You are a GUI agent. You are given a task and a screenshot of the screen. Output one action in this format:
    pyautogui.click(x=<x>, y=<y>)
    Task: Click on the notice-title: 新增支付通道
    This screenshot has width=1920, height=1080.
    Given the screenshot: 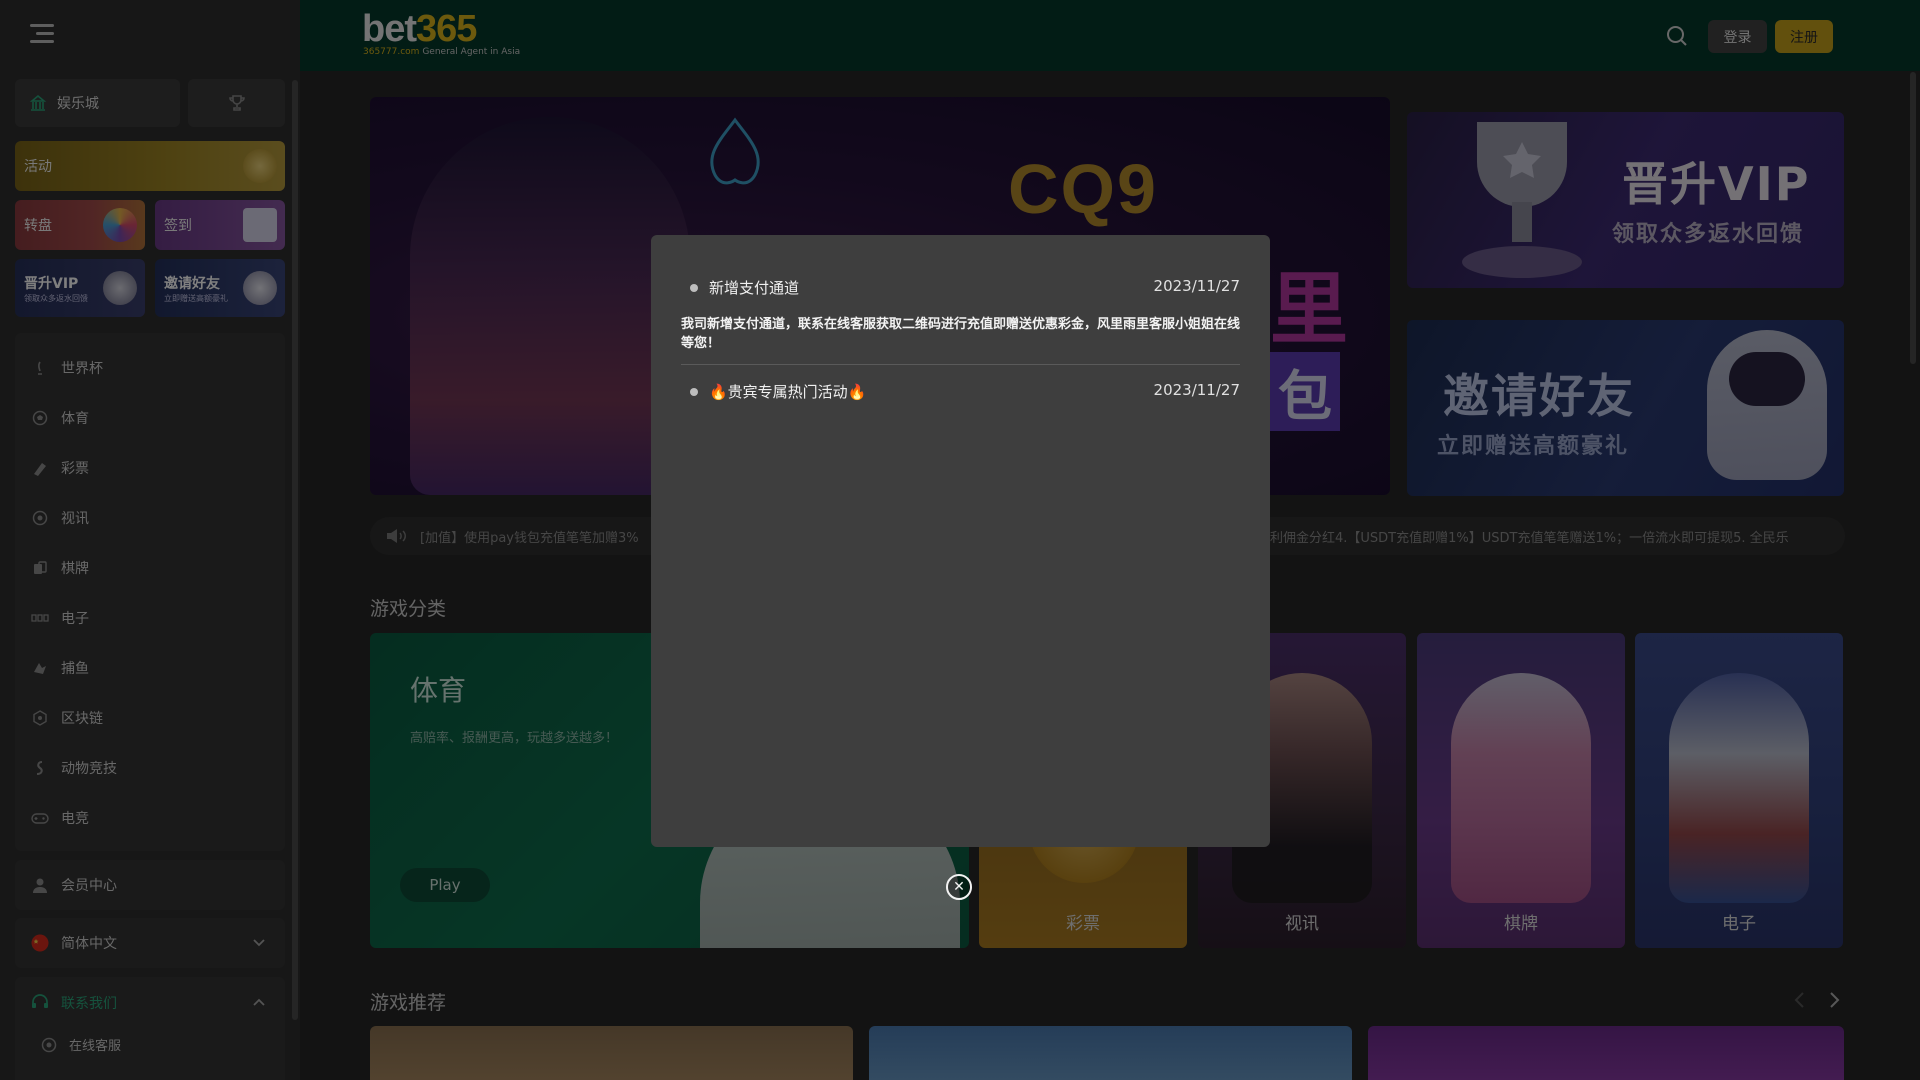 What is the action you would take?
    pyautogui.click(x=754, y=288)
    